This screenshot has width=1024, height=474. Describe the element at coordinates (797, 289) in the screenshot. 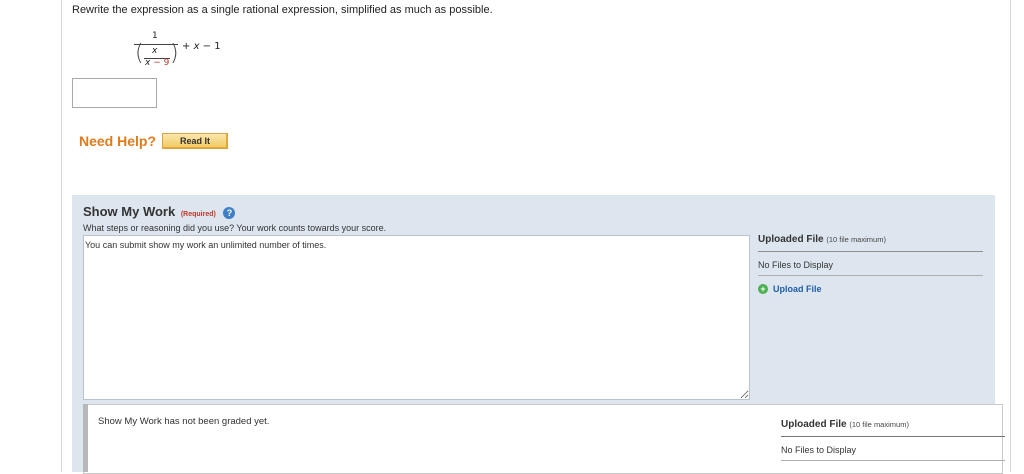

I see `upload-file-label: Upload File` at that location.